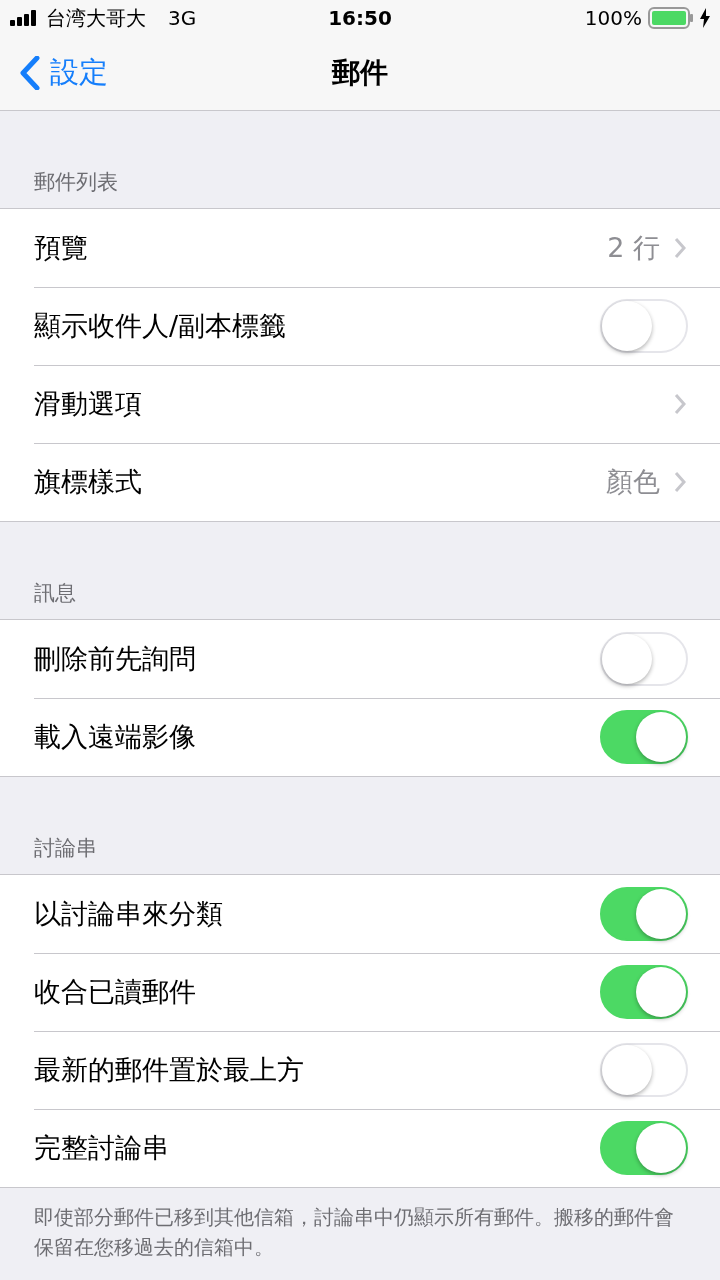  Describe the element at coordinates (88, 404) in the screenshot. I see `row-label: 滑動選項` at that location.